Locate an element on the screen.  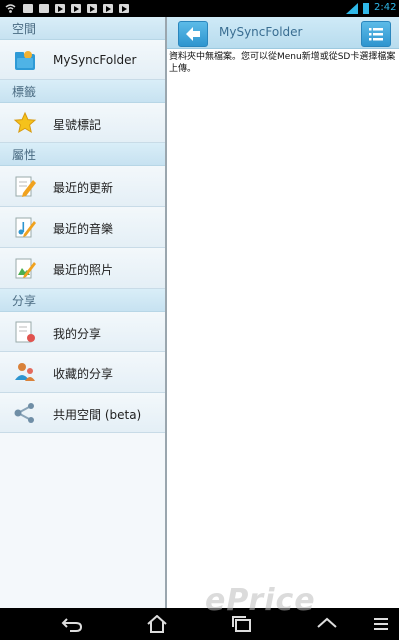
content-header: MySyncFolder is located at coordinates (283, 33).